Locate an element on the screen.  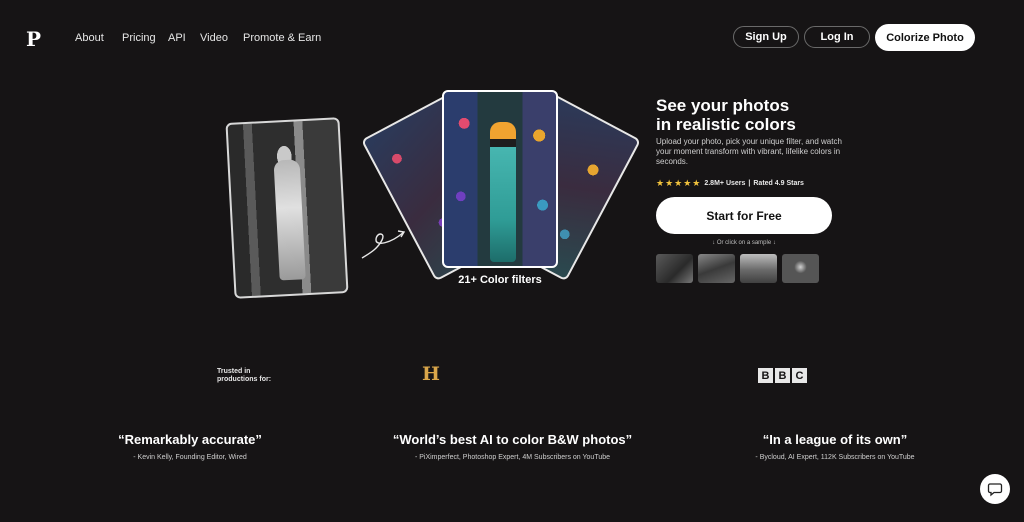
bbc-logo: B B C is located at coordinates (782, 375).